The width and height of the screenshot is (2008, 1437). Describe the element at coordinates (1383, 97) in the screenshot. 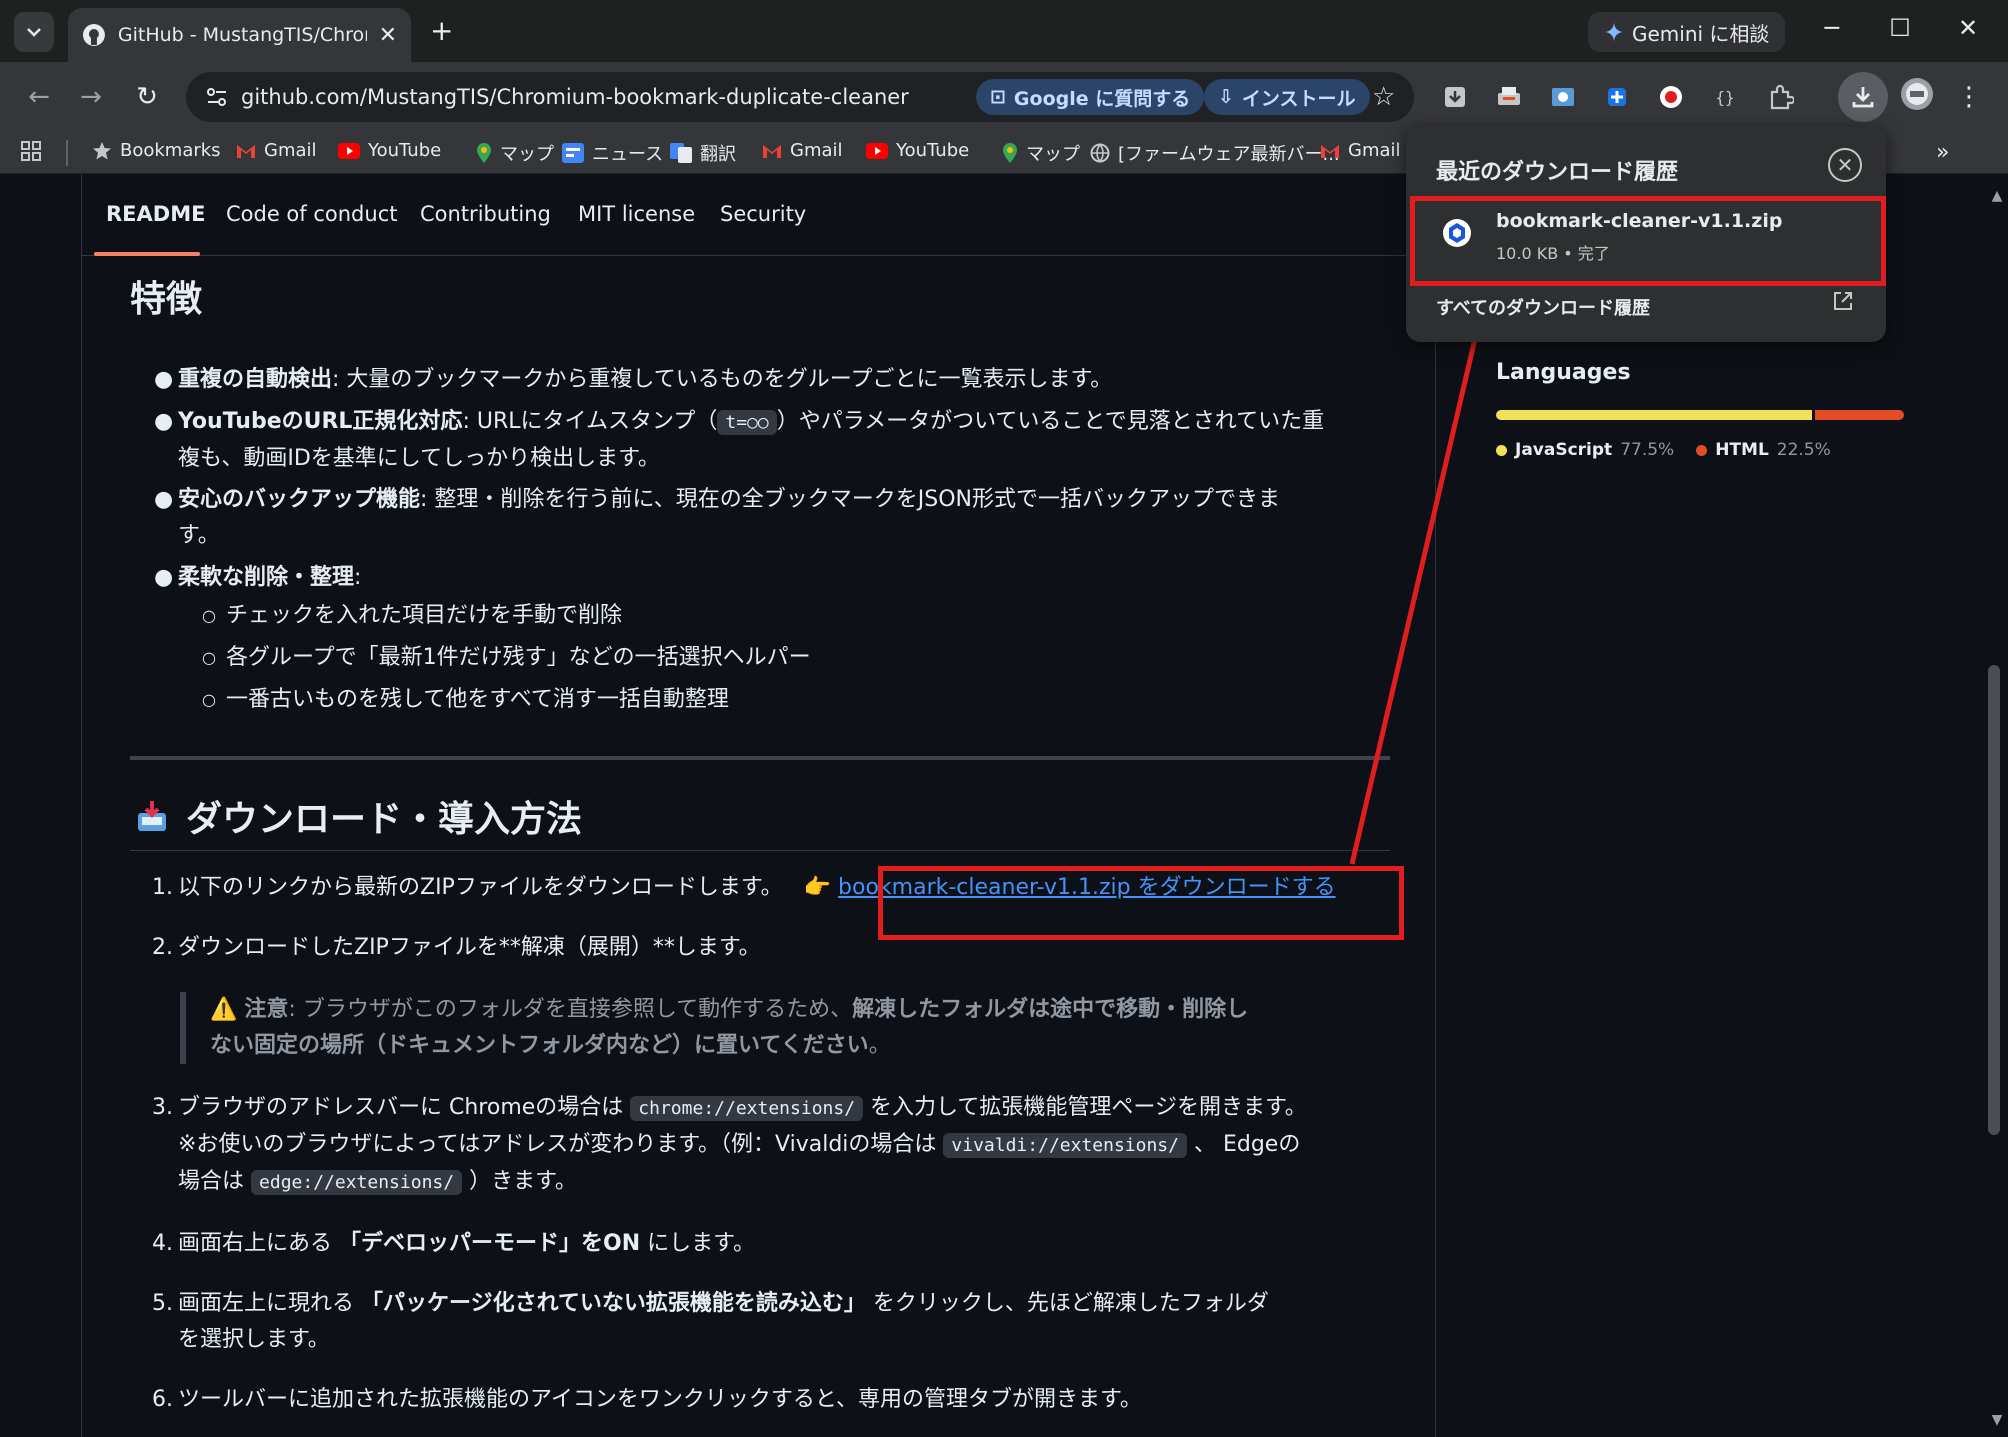

I see `bookmark-star-icon: ☆` at that location.